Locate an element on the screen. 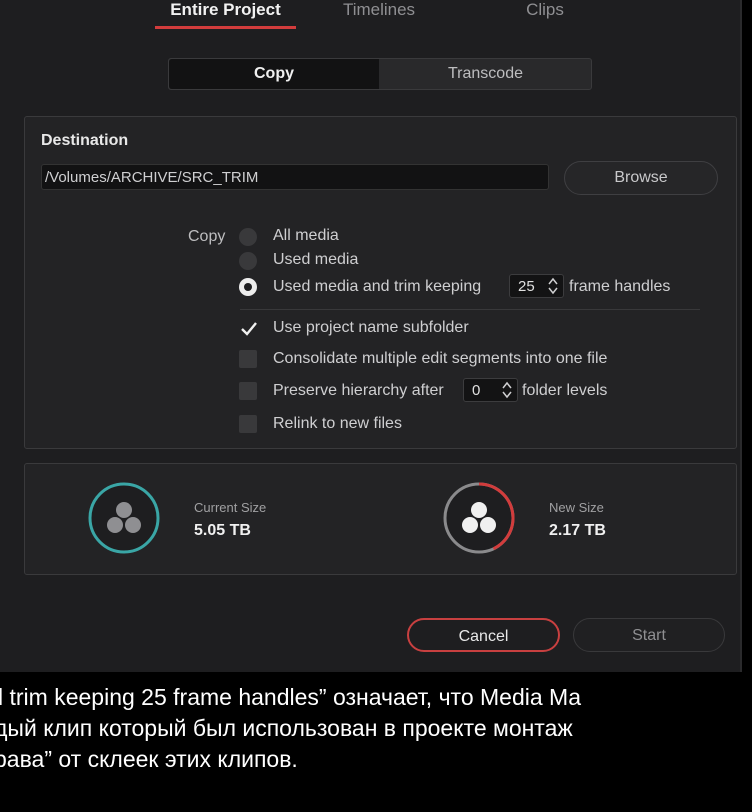  mode-segmented-control: Copy Transcode is located at coordinates (380, 74).